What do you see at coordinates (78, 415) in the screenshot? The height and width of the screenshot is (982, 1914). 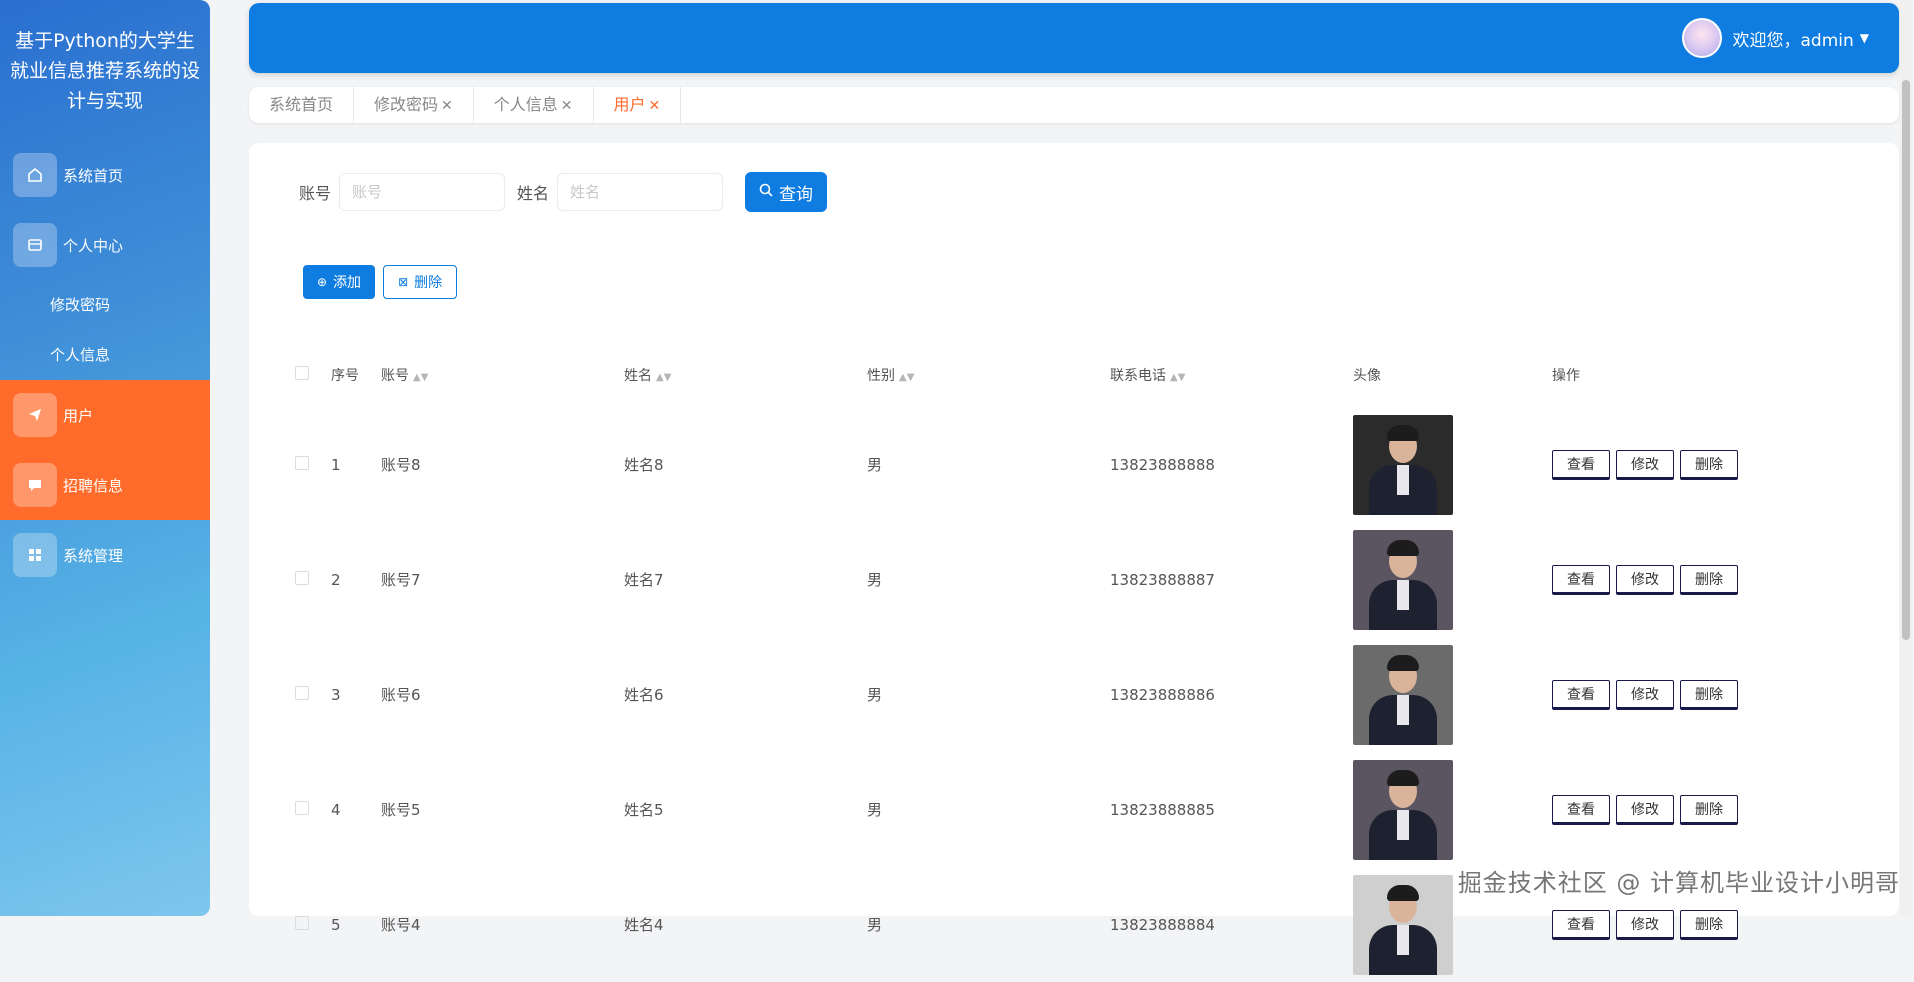 I see `sidebar-item-label: 用户` at bounding box center [78, 415].